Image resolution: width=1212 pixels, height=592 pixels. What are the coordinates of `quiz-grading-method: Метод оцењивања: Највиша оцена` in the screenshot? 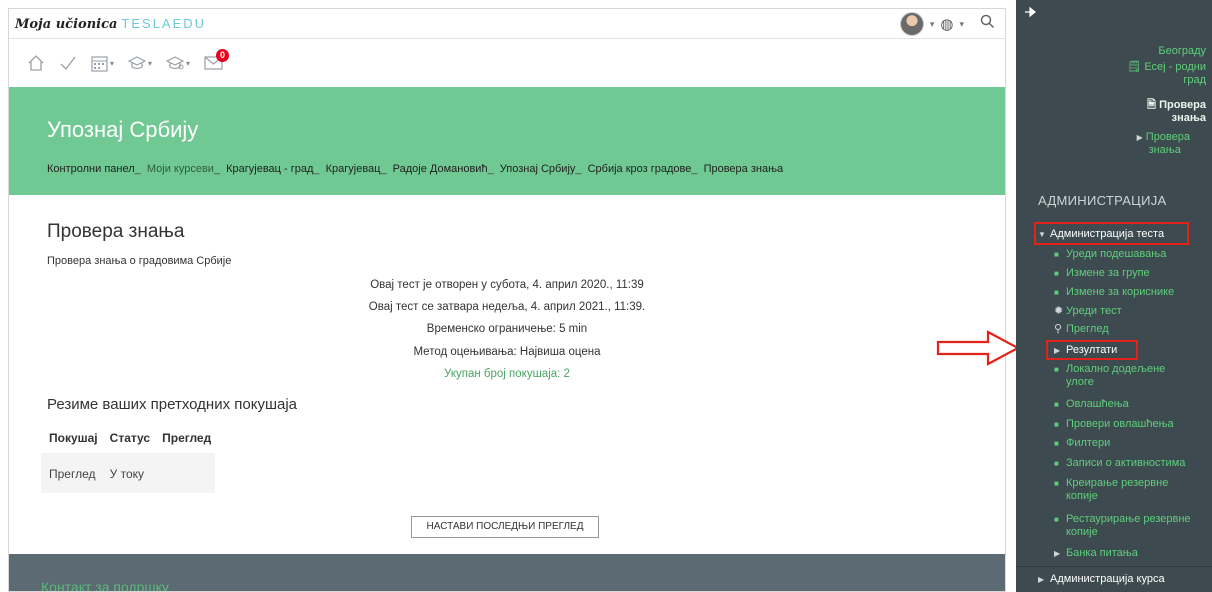 It's located at (507, 352).